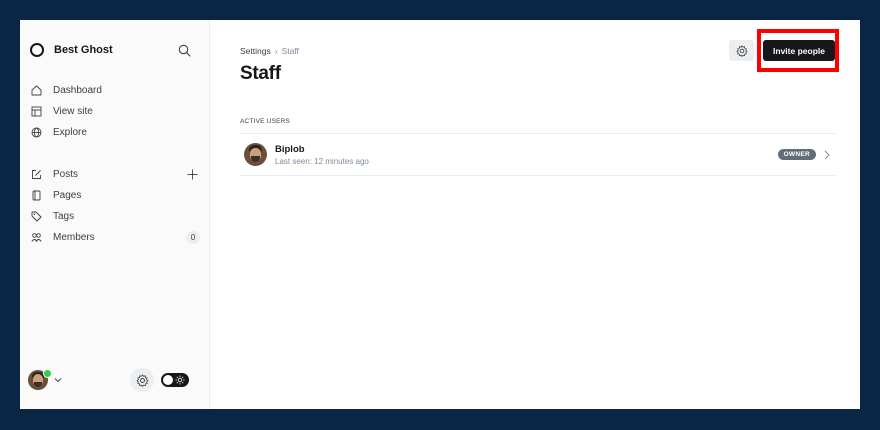  Describe the element at coordinates (66, 174) in the screenshot. I see `nav-label: Posts` at that location.